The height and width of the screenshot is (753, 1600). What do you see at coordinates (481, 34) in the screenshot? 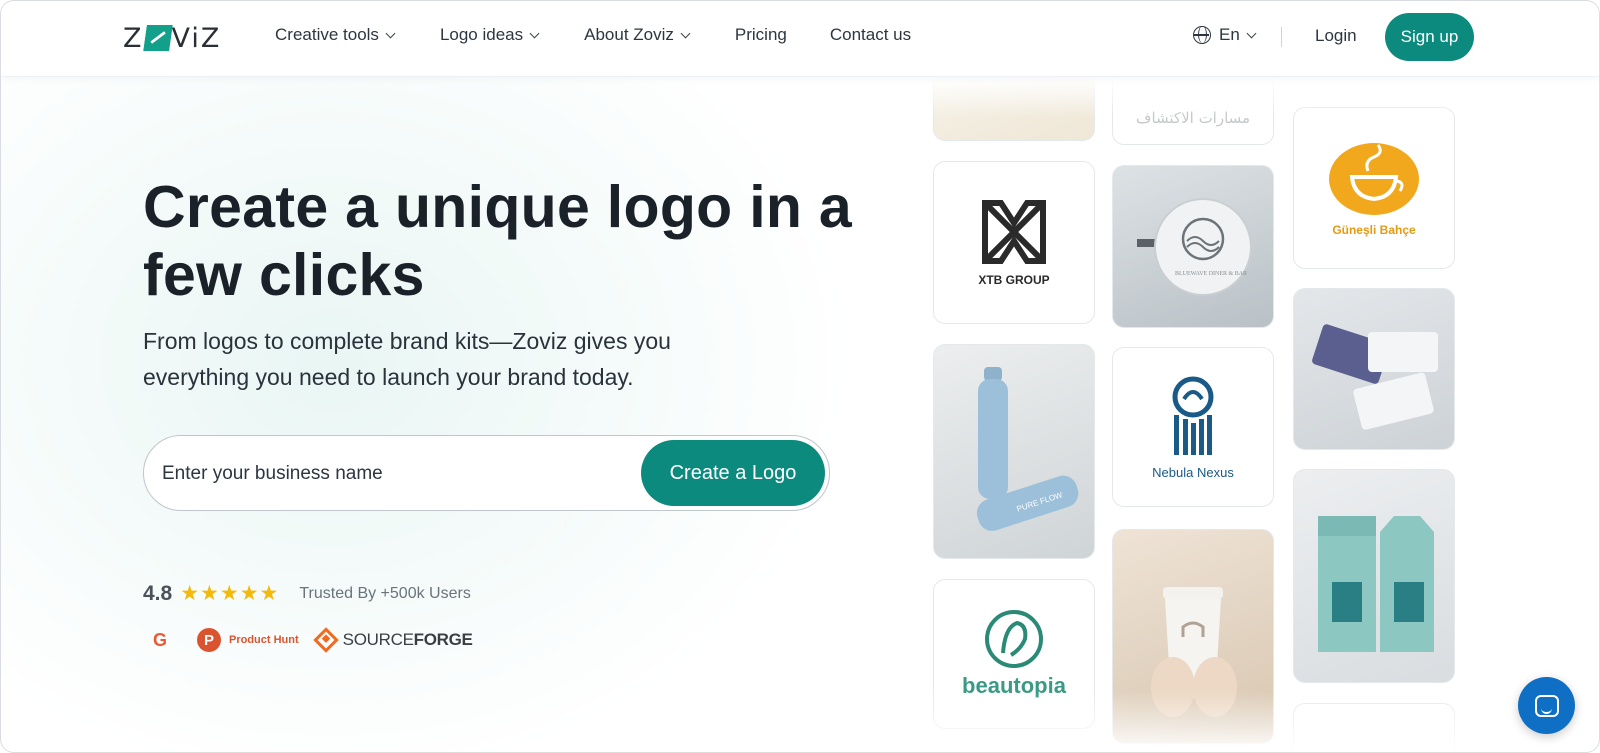
I see `nav-label: Logo ideas` at bounding box center [481, 34].